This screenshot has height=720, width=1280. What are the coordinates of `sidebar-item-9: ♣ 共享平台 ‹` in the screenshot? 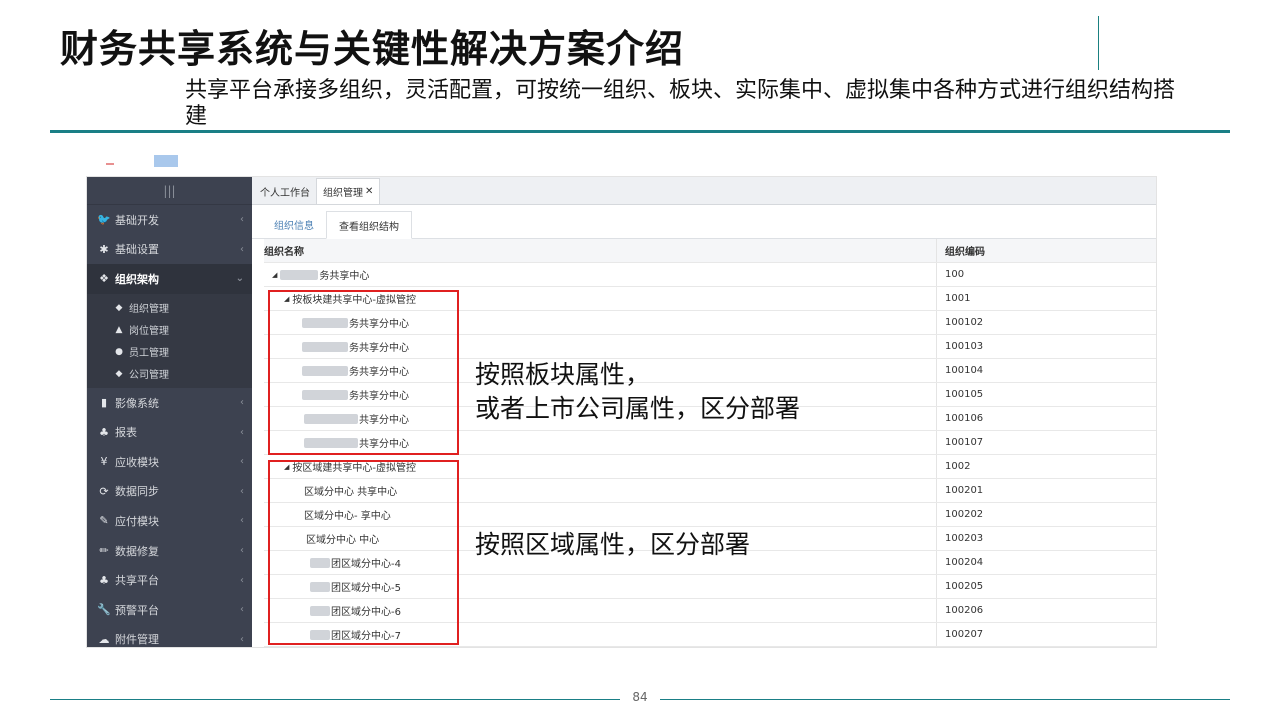 It's located at (169, 580).